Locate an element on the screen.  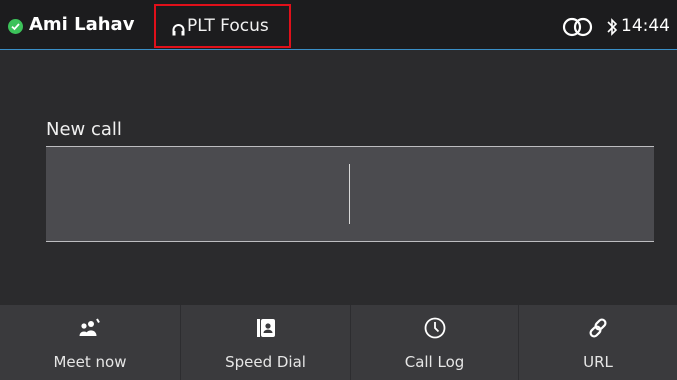
call-log-label: Call Log is located at coordinates (434, 362).